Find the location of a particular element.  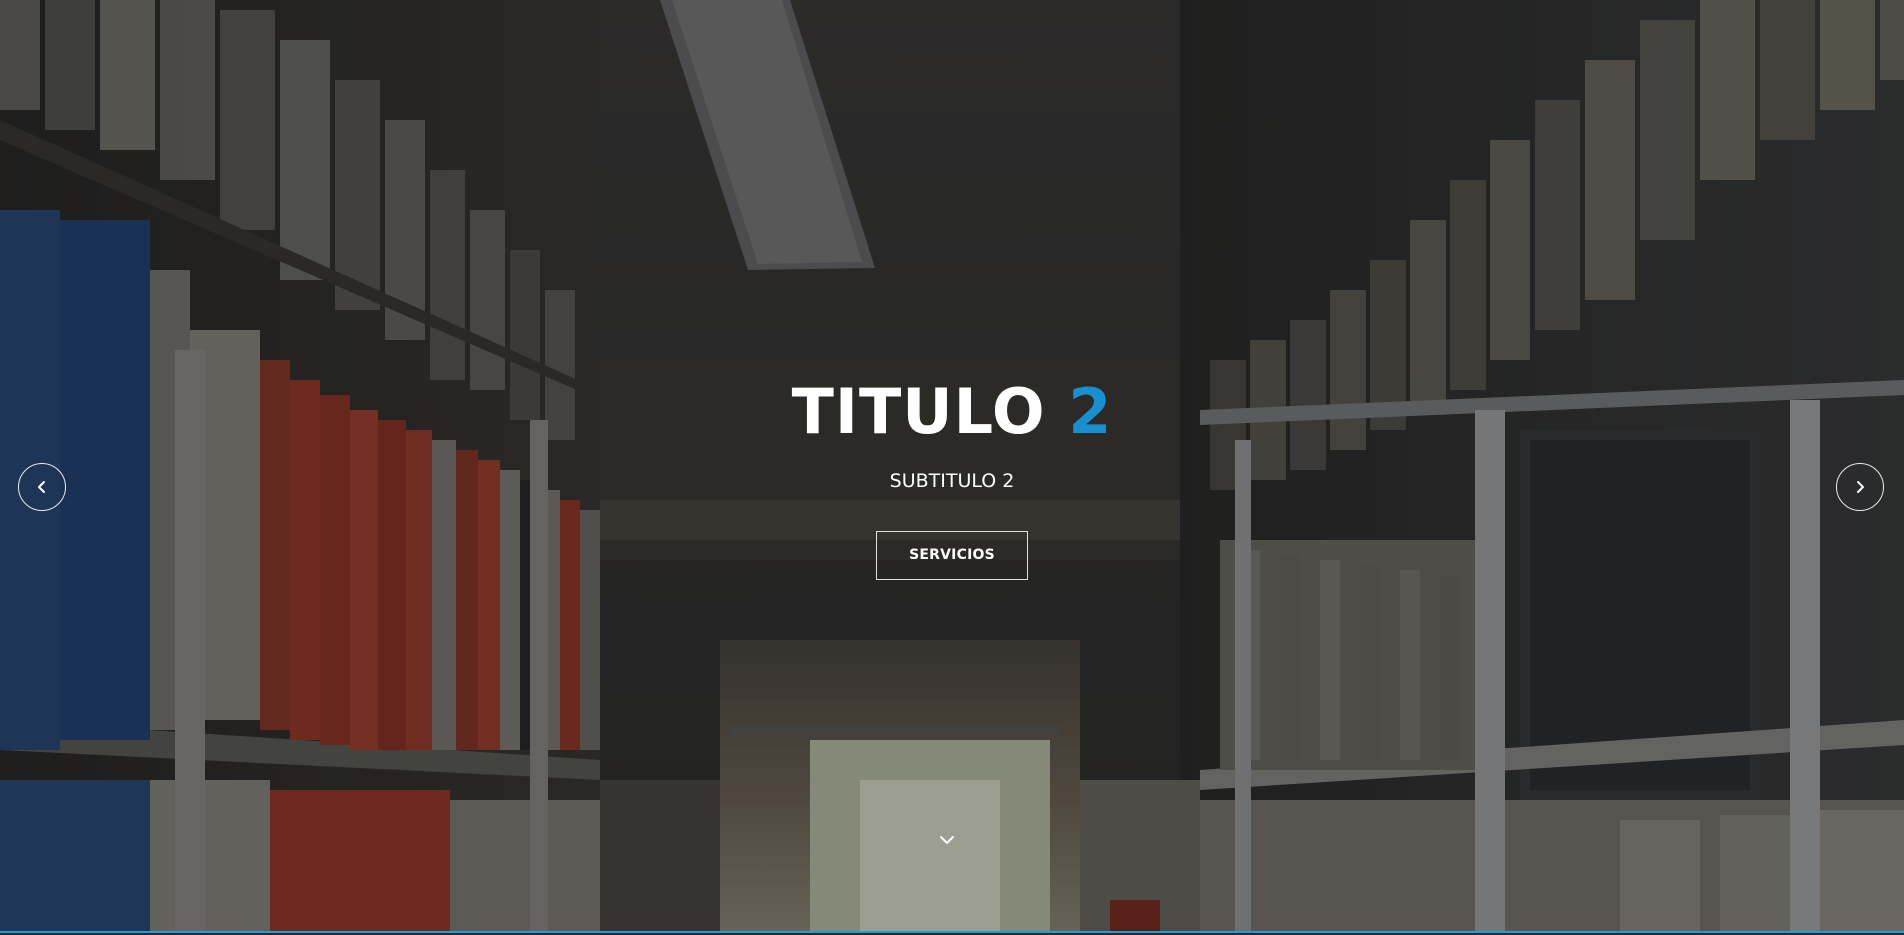

next-slide-button is located at coordinates (1860, 487).